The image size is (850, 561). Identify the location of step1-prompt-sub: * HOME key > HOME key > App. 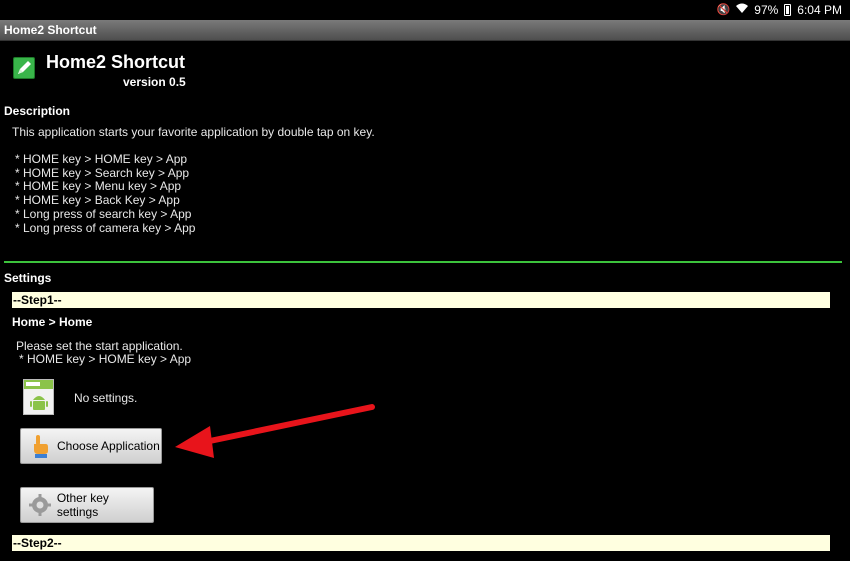
(105, 359).